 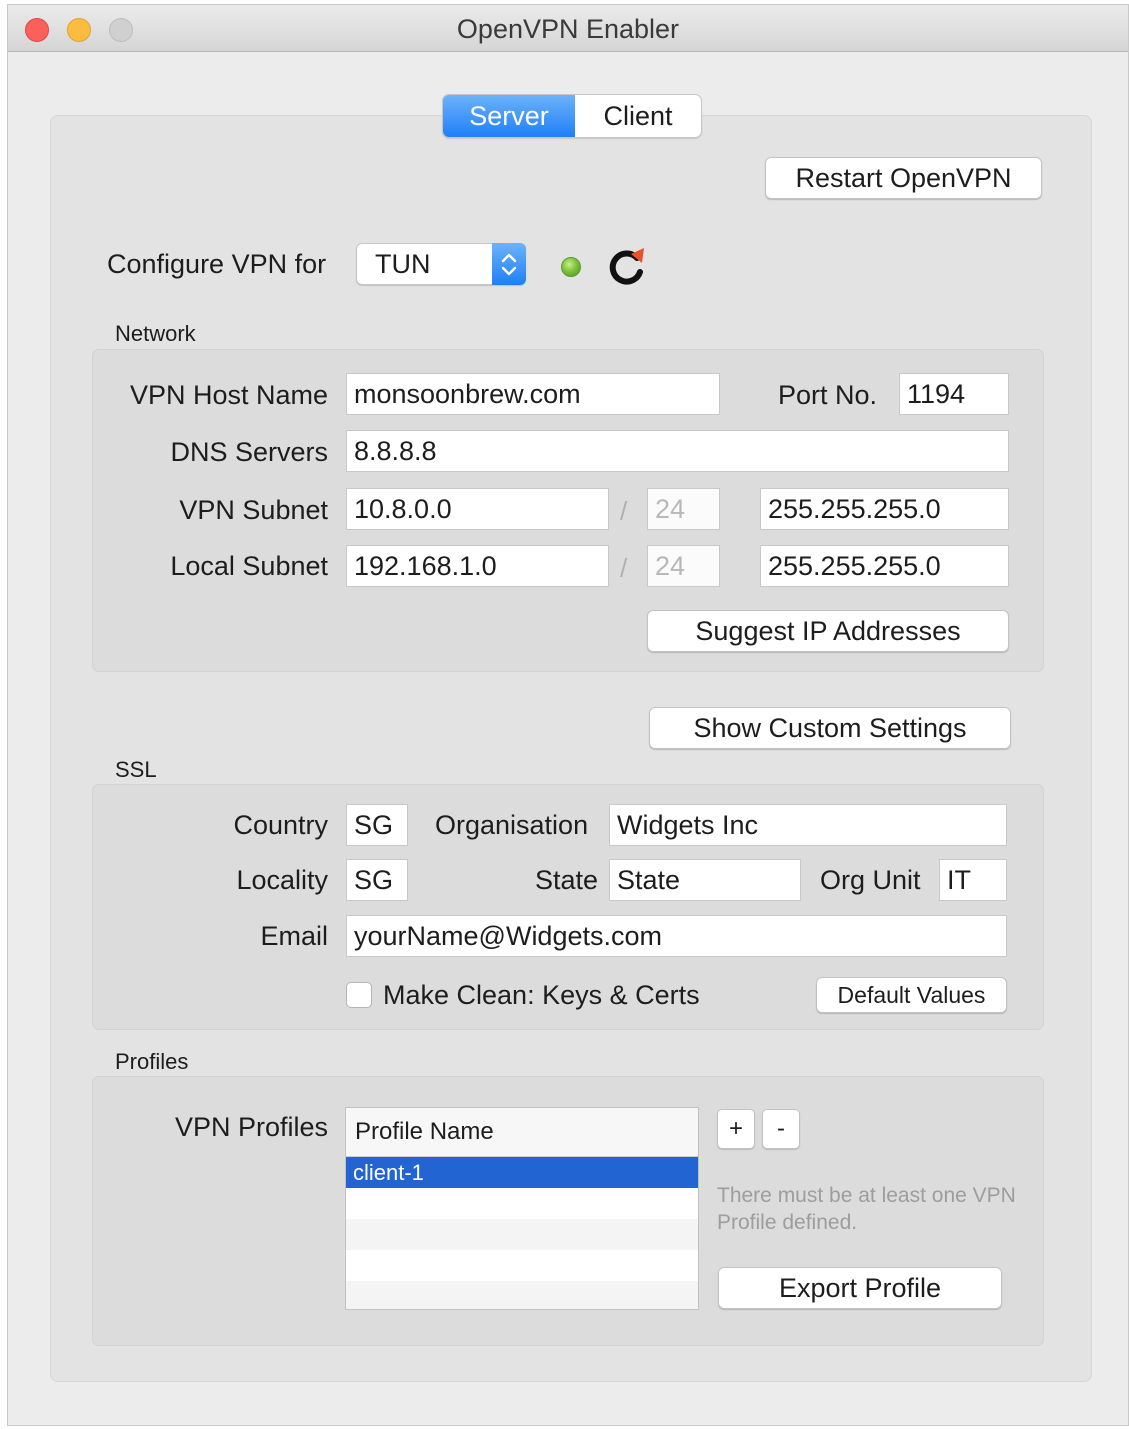 What do you see at coordinates (509, 264) in the screenshot?
I see `chevron-updown-icon` at bounding box center [509, 264].